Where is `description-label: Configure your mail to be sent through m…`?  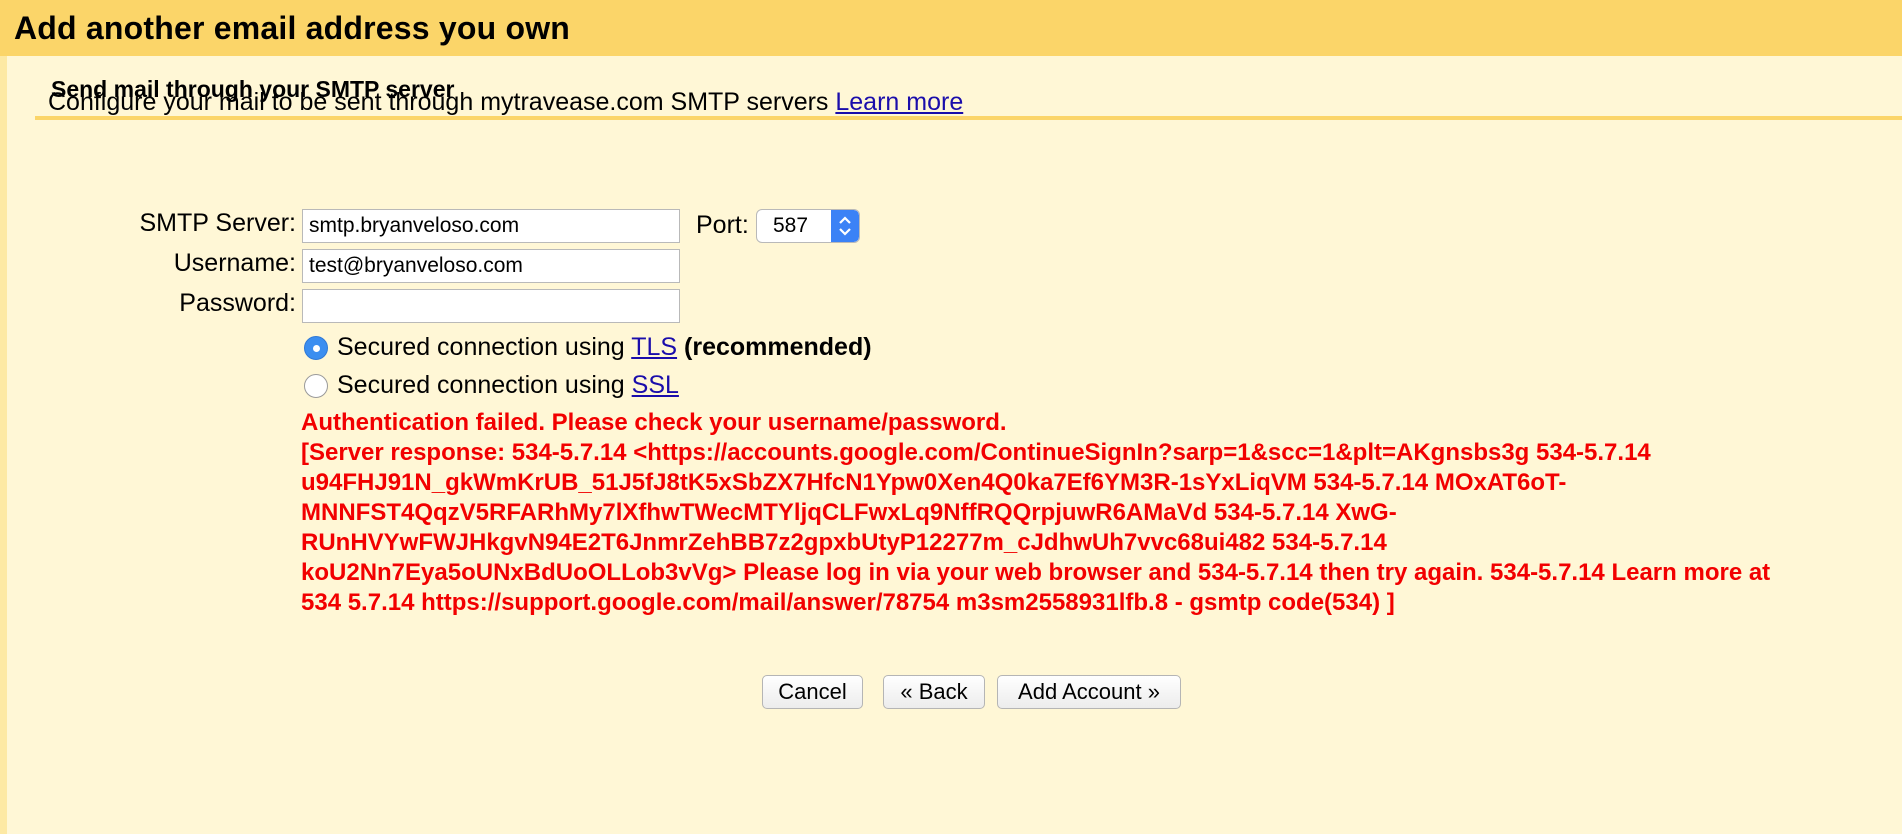 description-label: Configure your mail to be sent through m… is located at coordinates (438, 102).